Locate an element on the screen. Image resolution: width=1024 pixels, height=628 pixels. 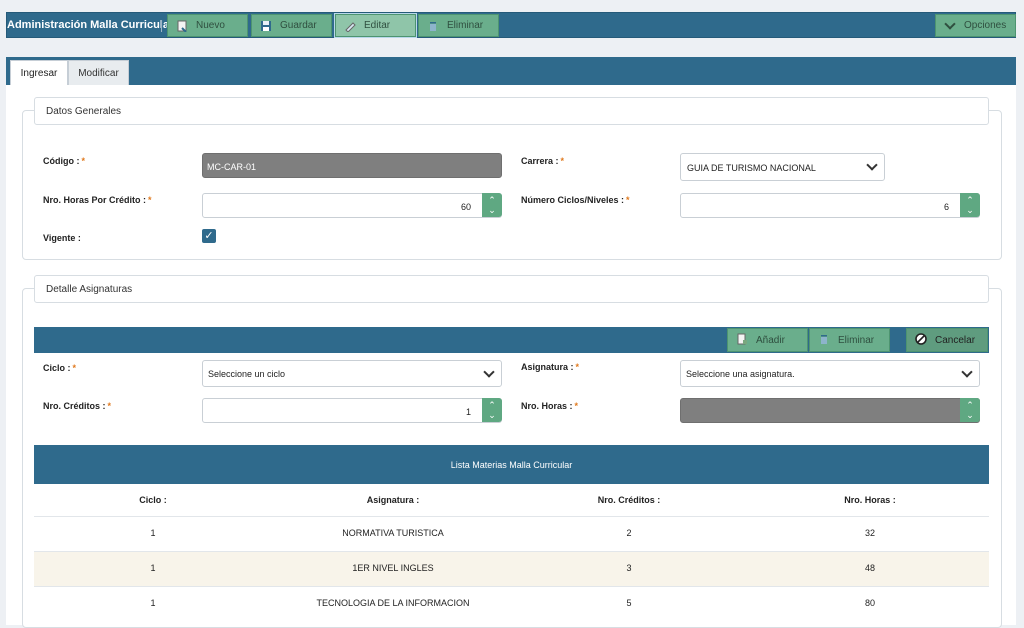
codigo-label: Código : * is located at coordinates (64, 161).